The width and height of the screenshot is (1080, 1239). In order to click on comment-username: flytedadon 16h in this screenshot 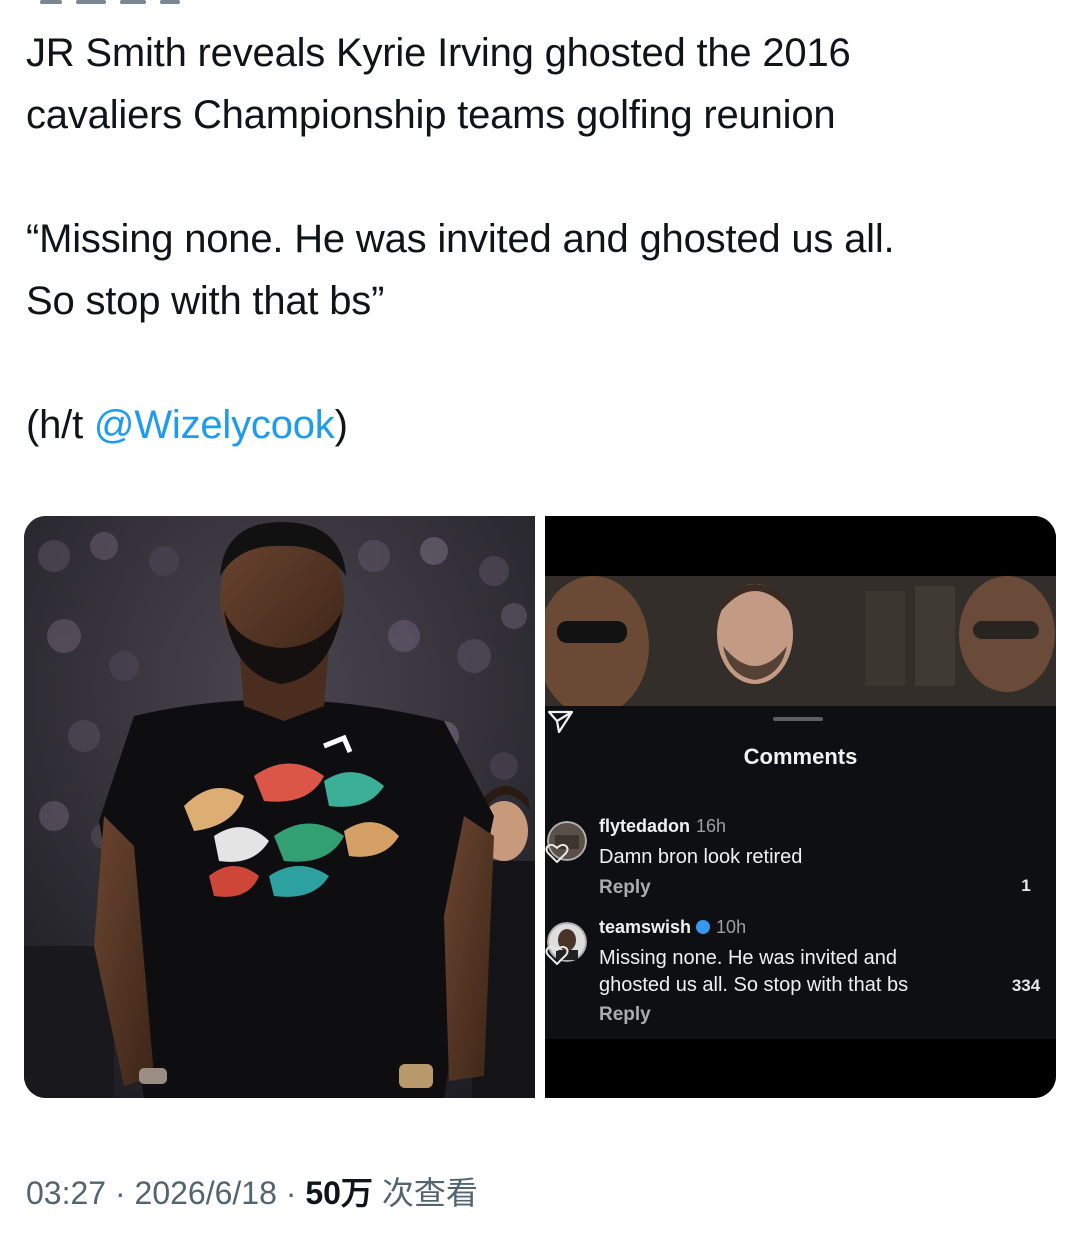, I will do `click(662, 826)`.